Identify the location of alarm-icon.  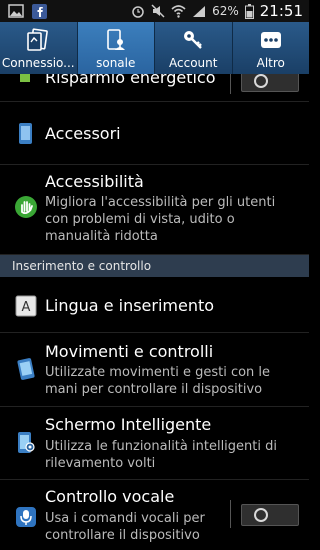
(138, 12).